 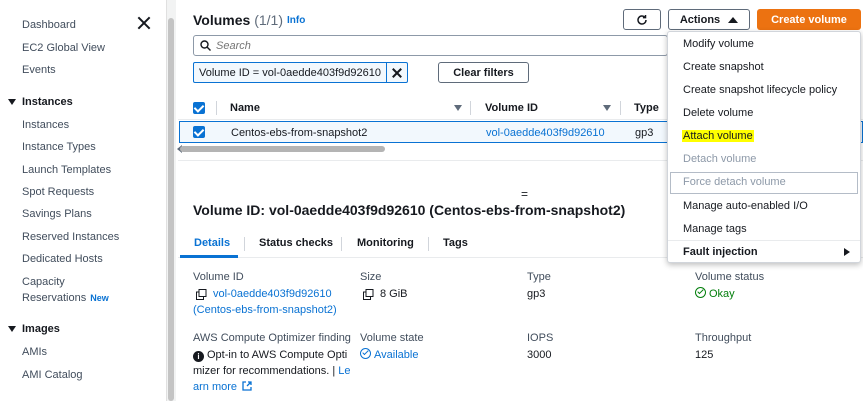 I want to click on sidebar-item-spot-requests: Spot Requests, so click(x=58, y=192).